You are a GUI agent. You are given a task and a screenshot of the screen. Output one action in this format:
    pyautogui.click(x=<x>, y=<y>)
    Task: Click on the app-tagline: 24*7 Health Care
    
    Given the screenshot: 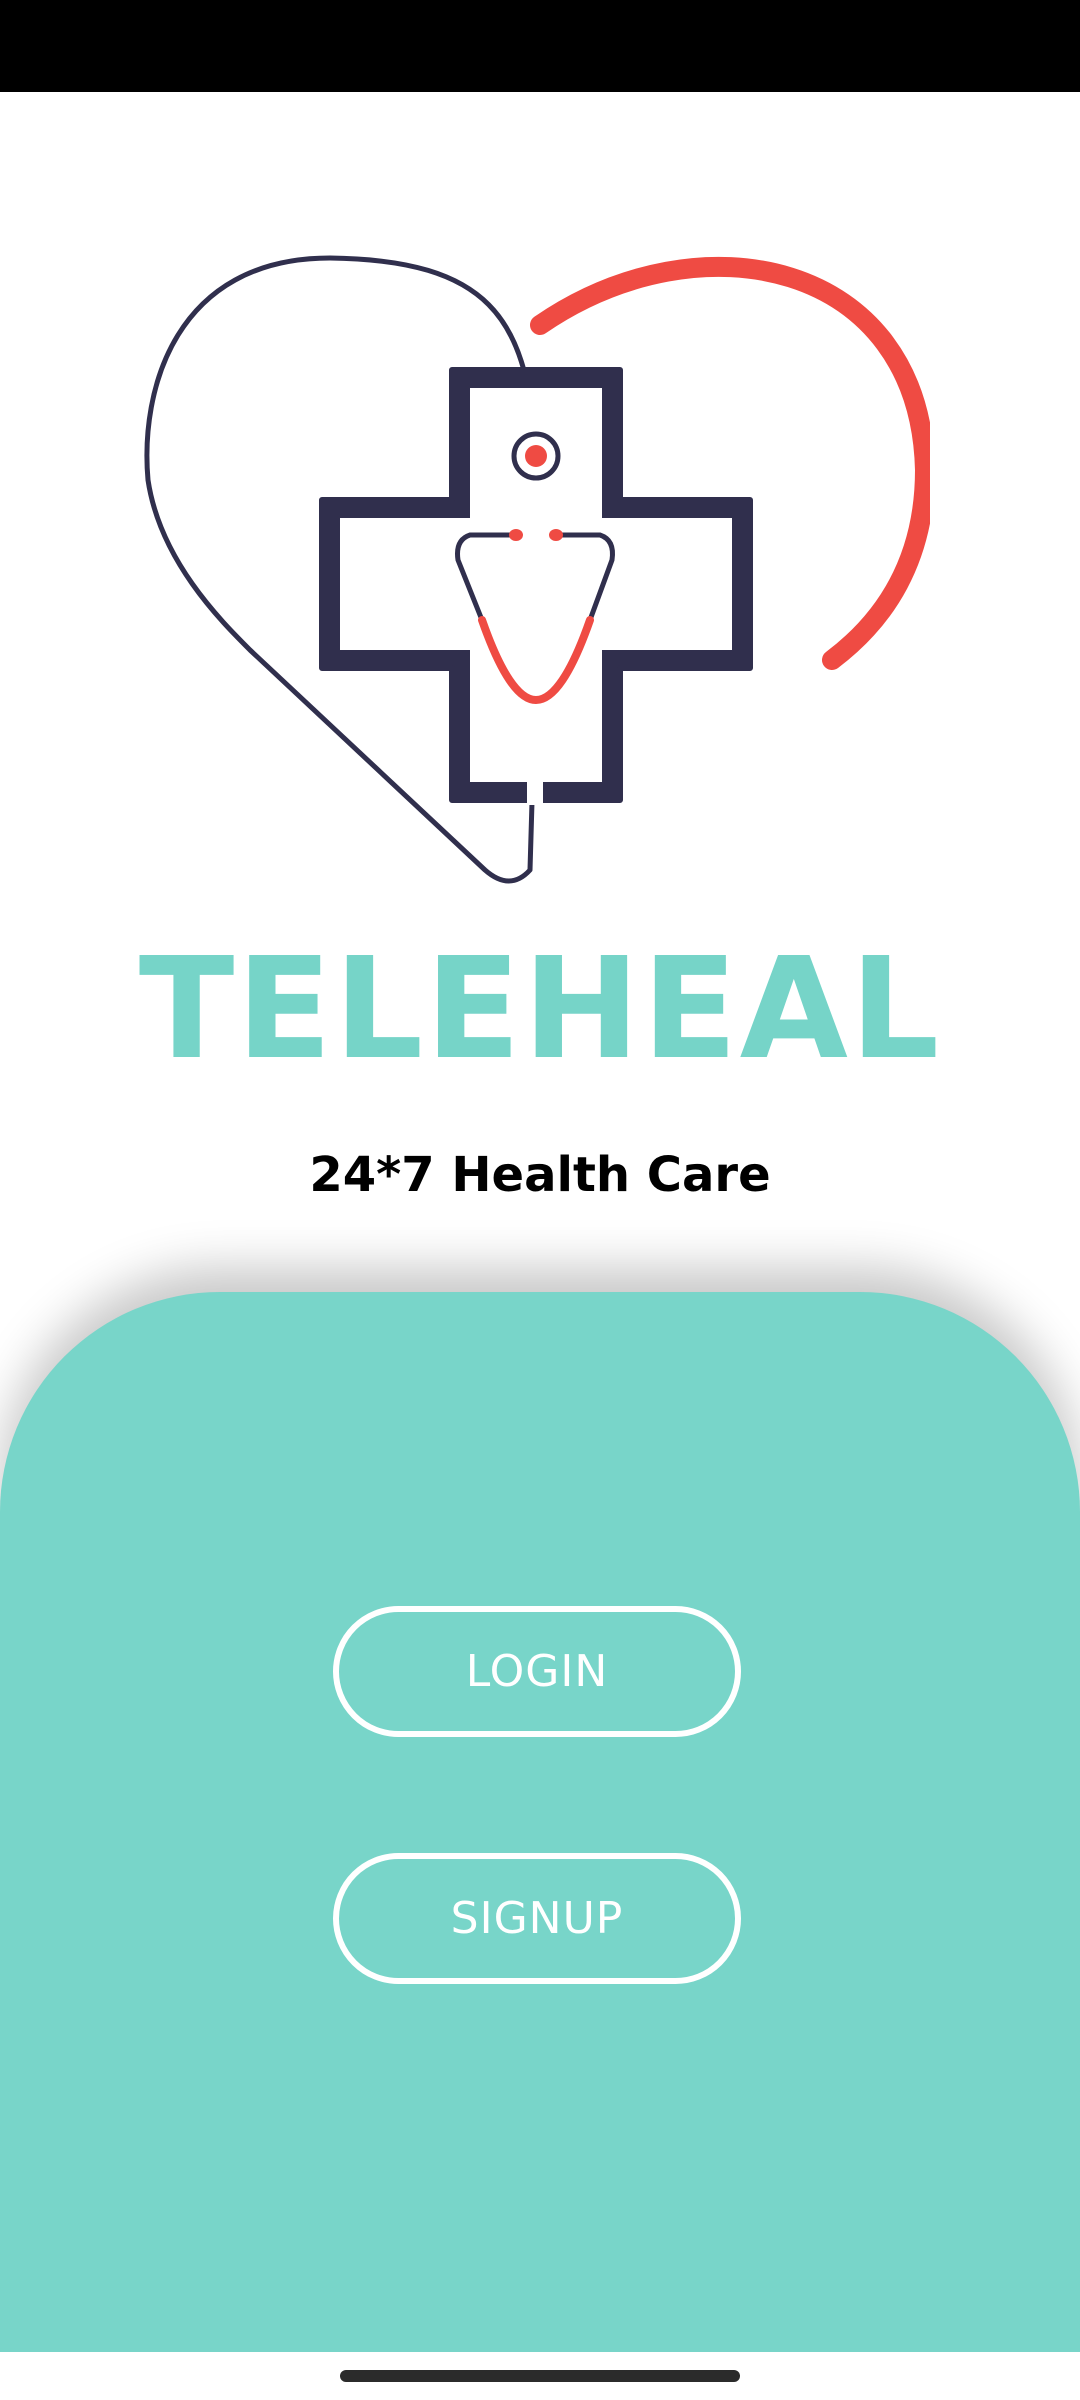 What is the action you would take?
    pyautogui.click(x=540, y=1175)
    